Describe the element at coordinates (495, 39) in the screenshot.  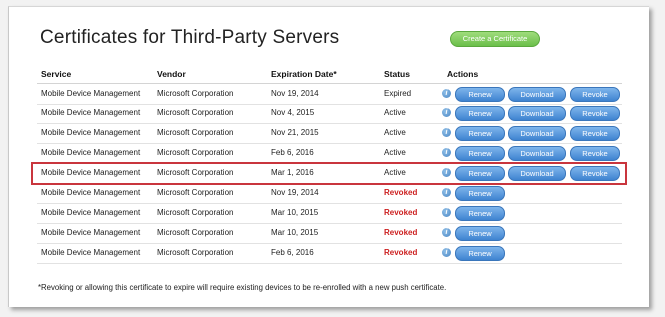
I see `create-certificate-button: Create a Certificate` at that location.